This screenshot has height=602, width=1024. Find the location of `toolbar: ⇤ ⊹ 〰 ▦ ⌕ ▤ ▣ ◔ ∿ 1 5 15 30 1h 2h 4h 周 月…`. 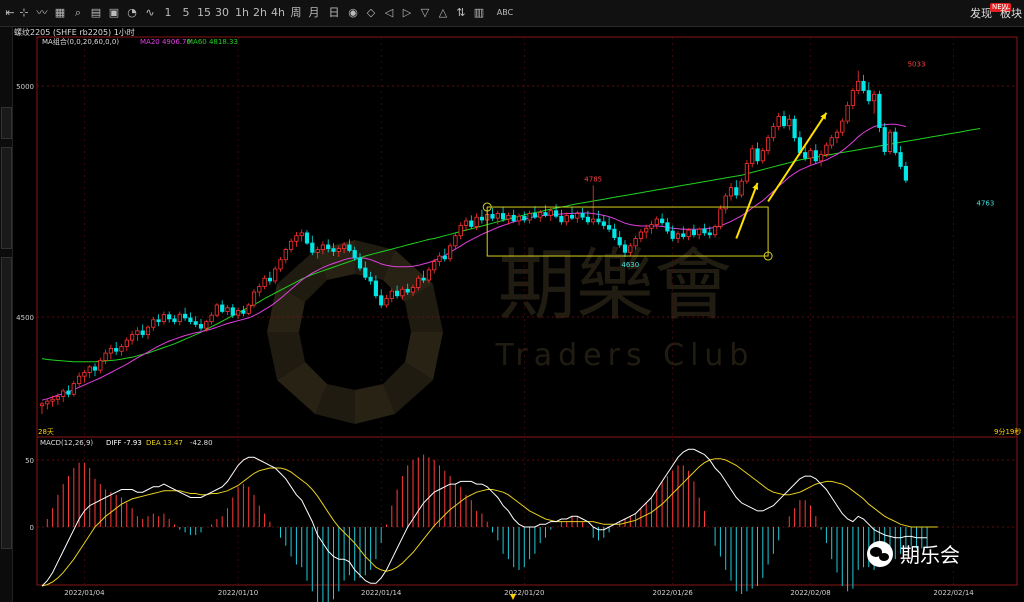

toolbar: ⇤ ⊹ 〰 ▦ ⌕ ▤ ▣ ◔ ∿ 1 5 15 30 1h 2h 4h 周 月… is located at coordinates (512, 13).